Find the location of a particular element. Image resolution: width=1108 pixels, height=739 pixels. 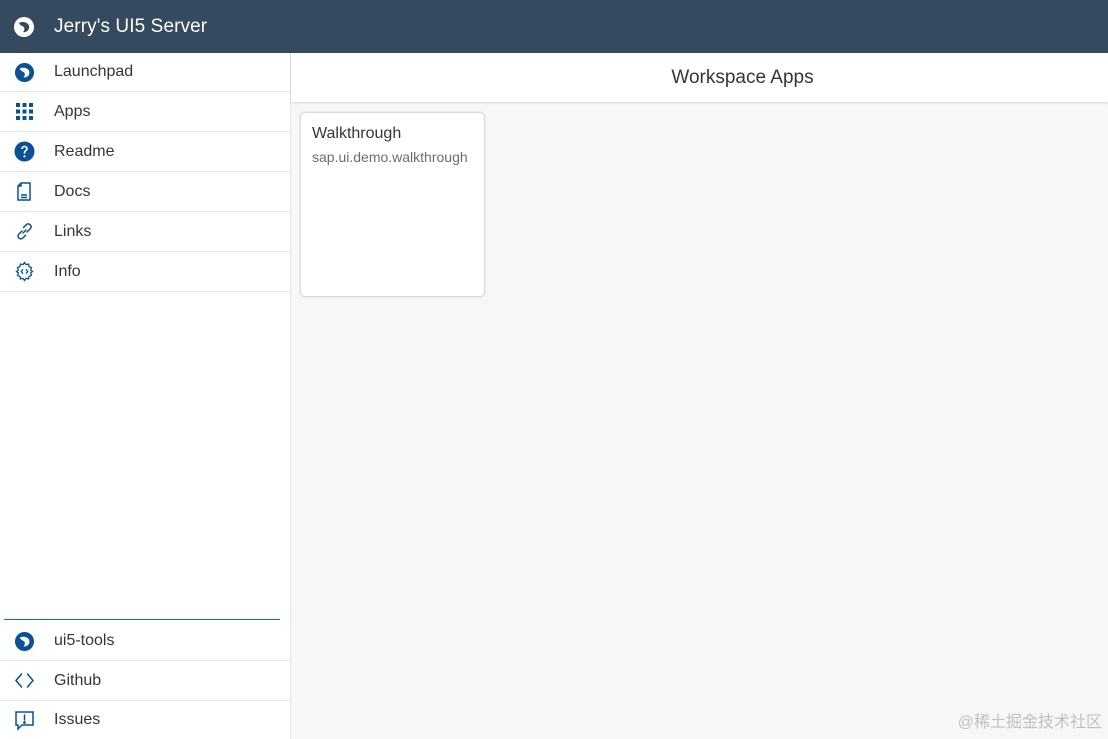

shell-title: Jerry's UI5 Server is located at coordinates (131, 26).